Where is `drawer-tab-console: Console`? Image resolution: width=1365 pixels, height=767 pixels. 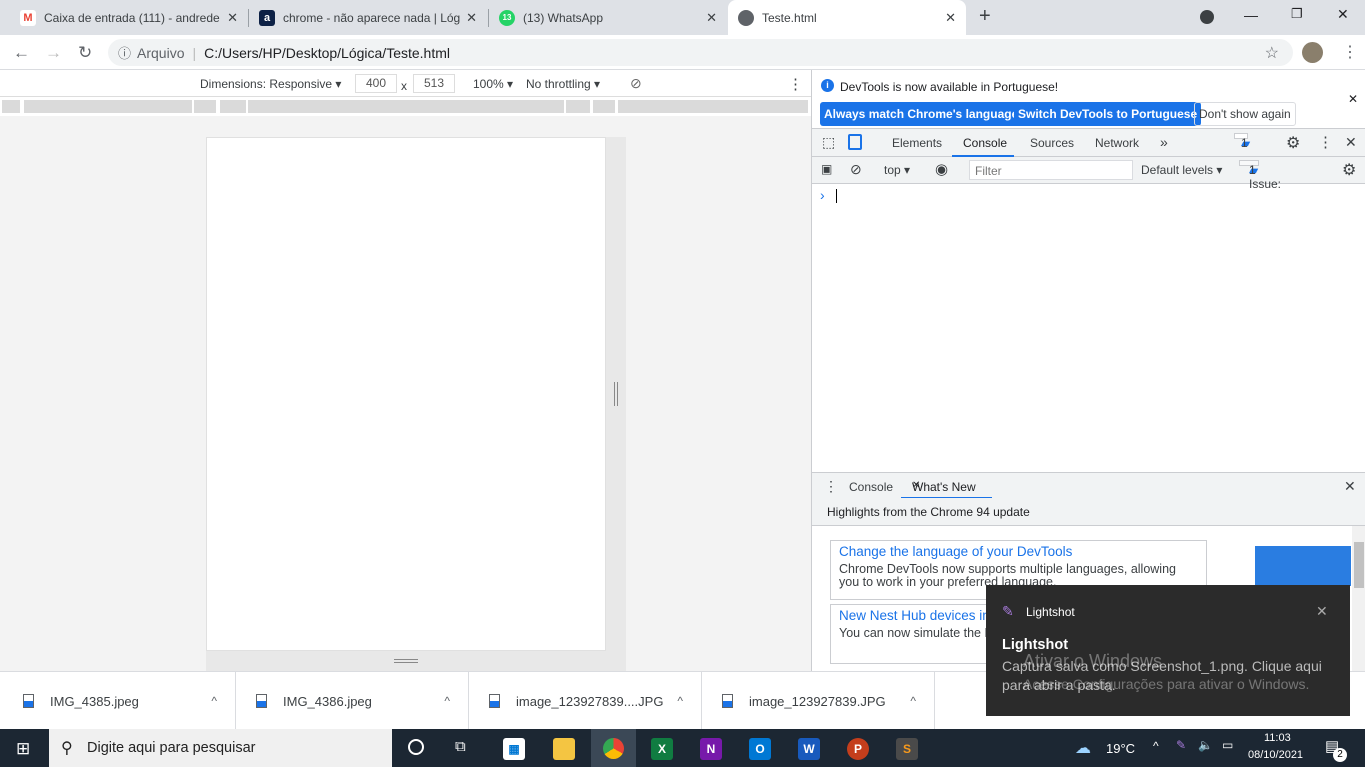 drawer-tab-console: Console is located at coordinates (871, 487).